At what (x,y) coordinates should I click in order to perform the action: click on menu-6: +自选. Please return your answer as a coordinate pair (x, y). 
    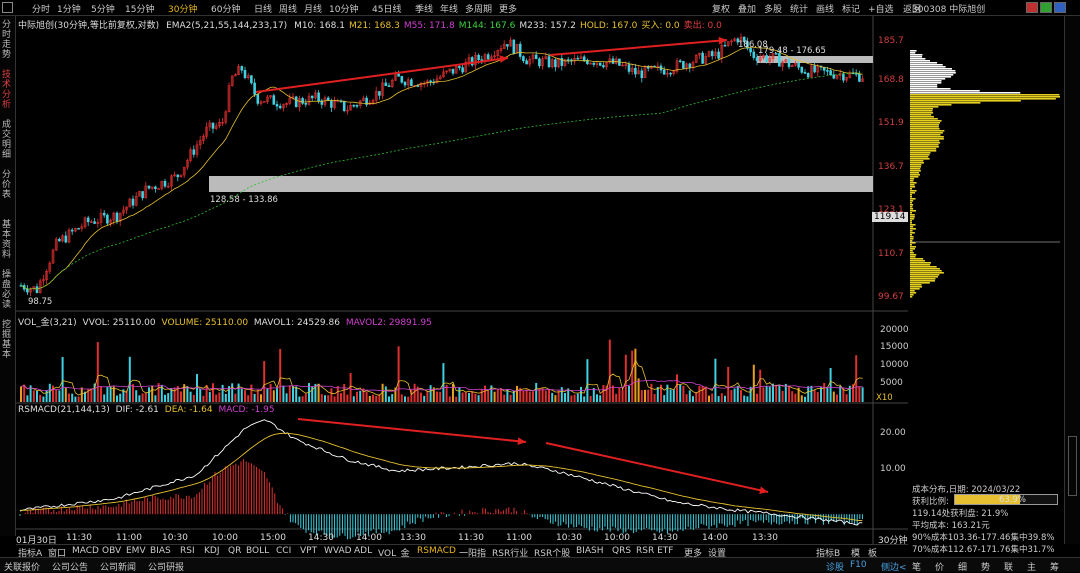
    Looking at the image, I should click on (881, 8).